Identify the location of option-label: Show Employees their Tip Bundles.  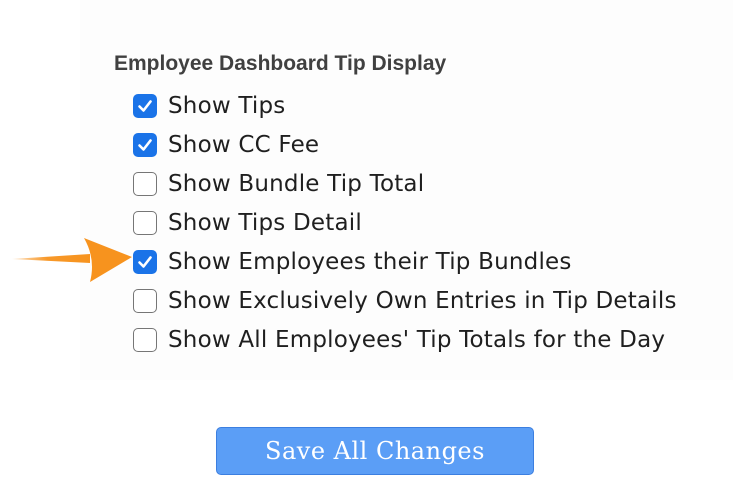
(370, 261).